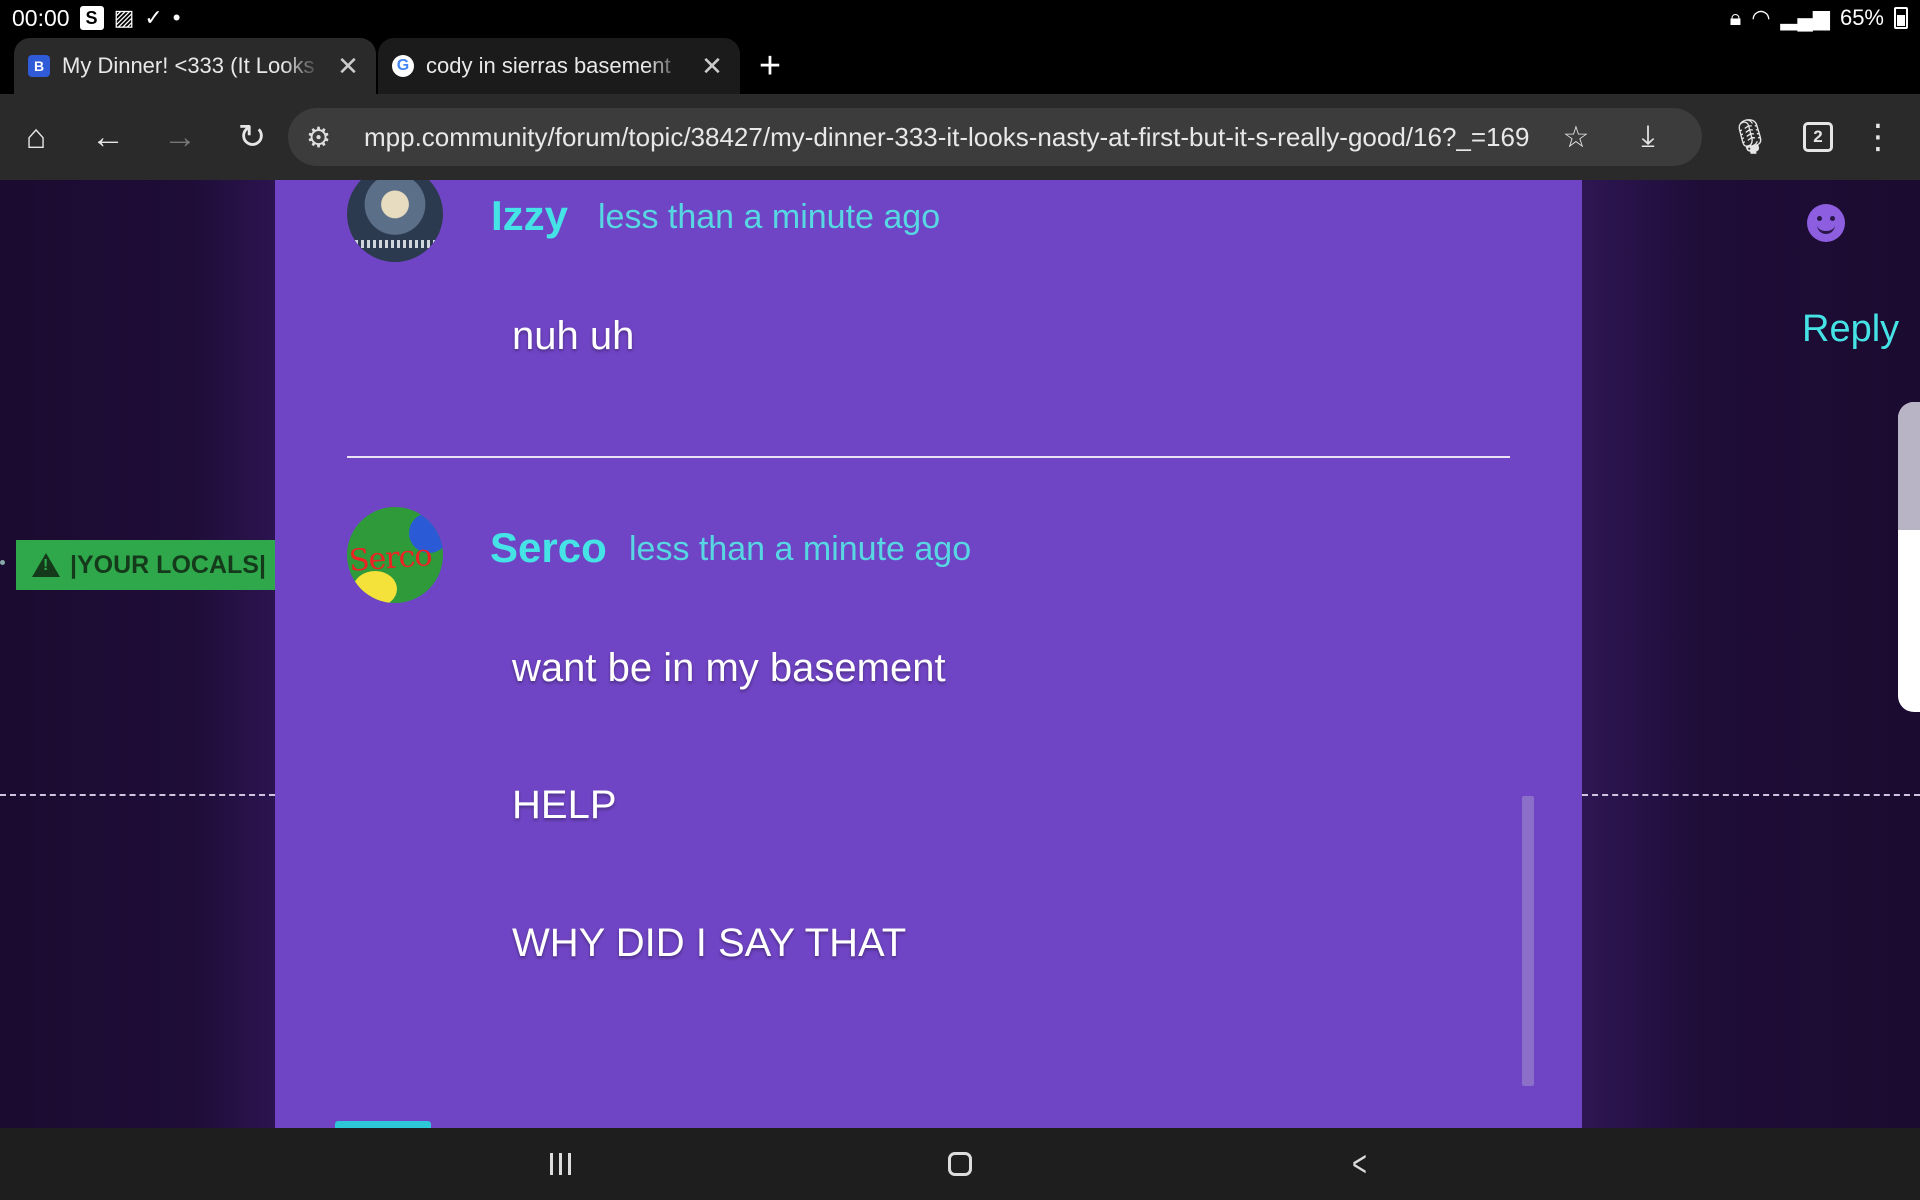 This screenshot has width=1920, height=1200. What do you see at coordinates (46, 565) in the screenshot?
I see `warning-icon` at bounding box center [46, 565].